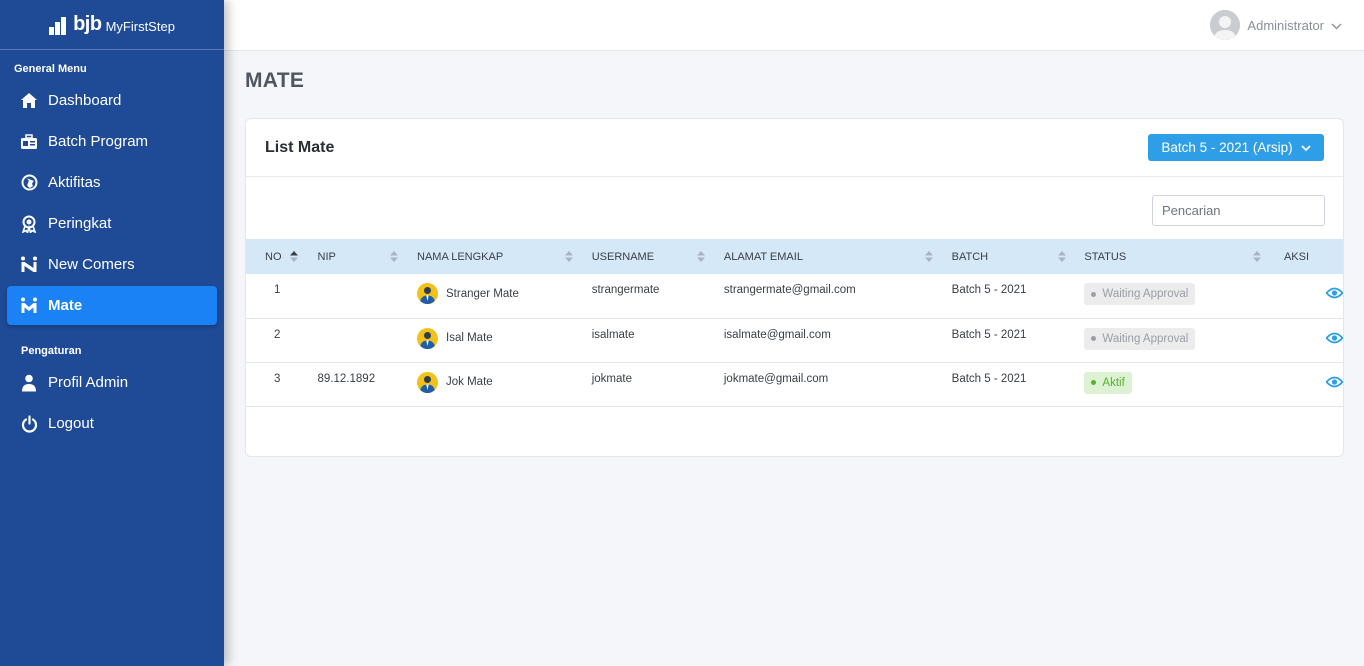 The width and height of the screenshot is (1364, 666). What do you see at coordinates (300, 147) in the screenshot?
I see `card-title: List Mate` at bounding box center [300, 147].